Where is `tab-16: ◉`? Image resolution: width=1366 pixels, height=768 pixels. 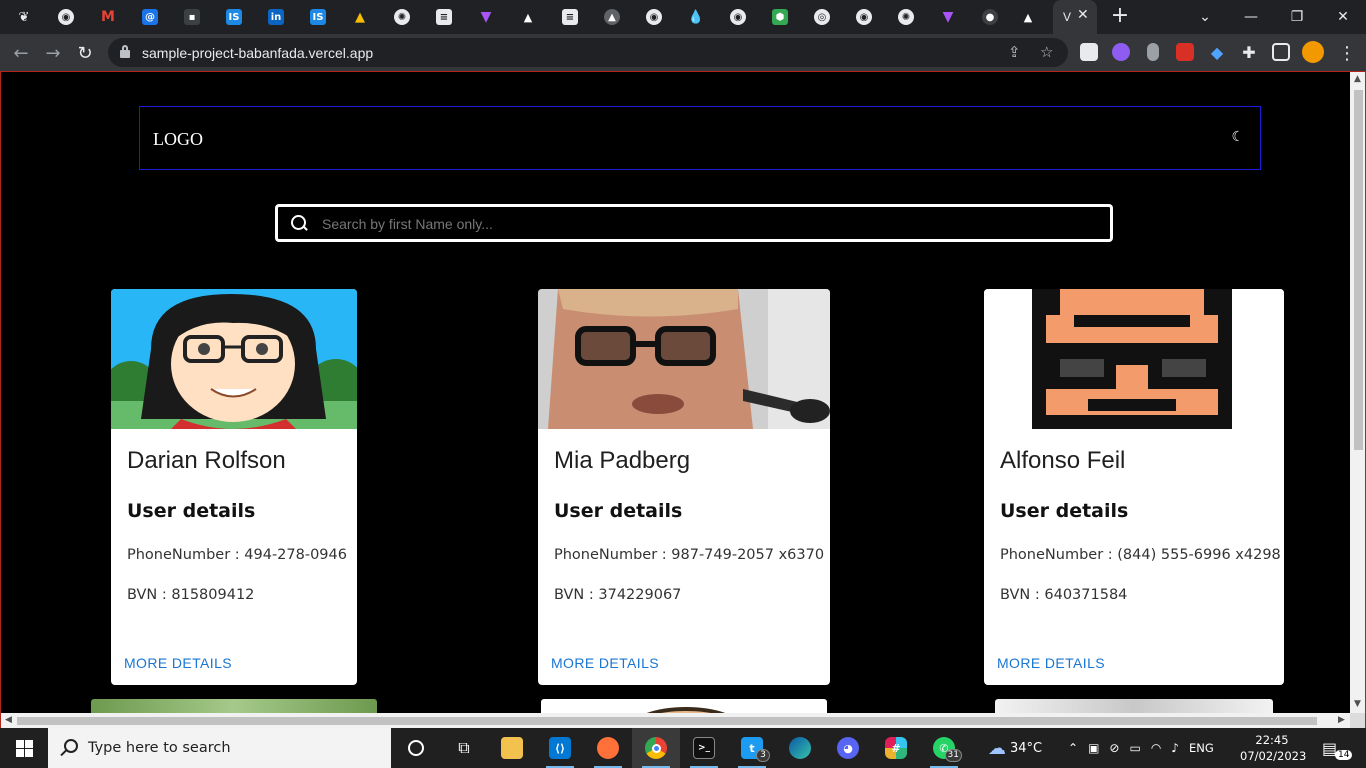 tab-16: ◉ is located at coordinates (654, 17).